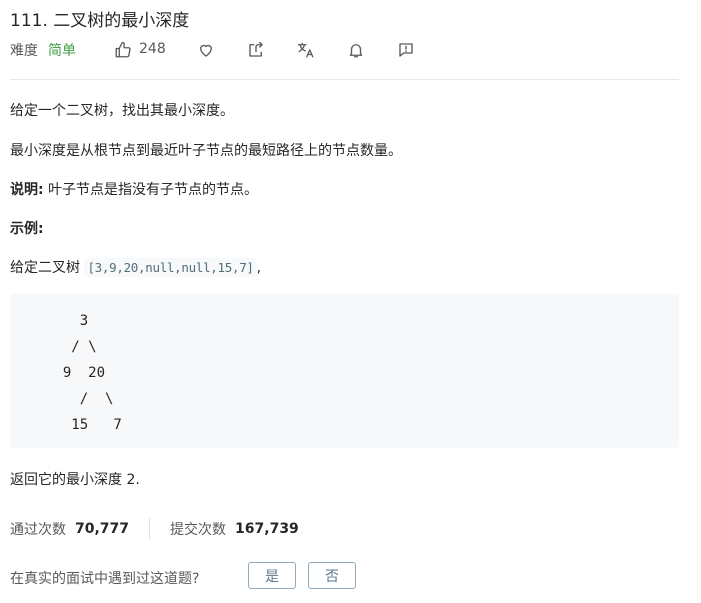 Image resolution: width=701 pixels, height=603 pixels. I want to click on tree-diagram: 3 / \ 9 20 / \ 15 7, so click(92, 373).